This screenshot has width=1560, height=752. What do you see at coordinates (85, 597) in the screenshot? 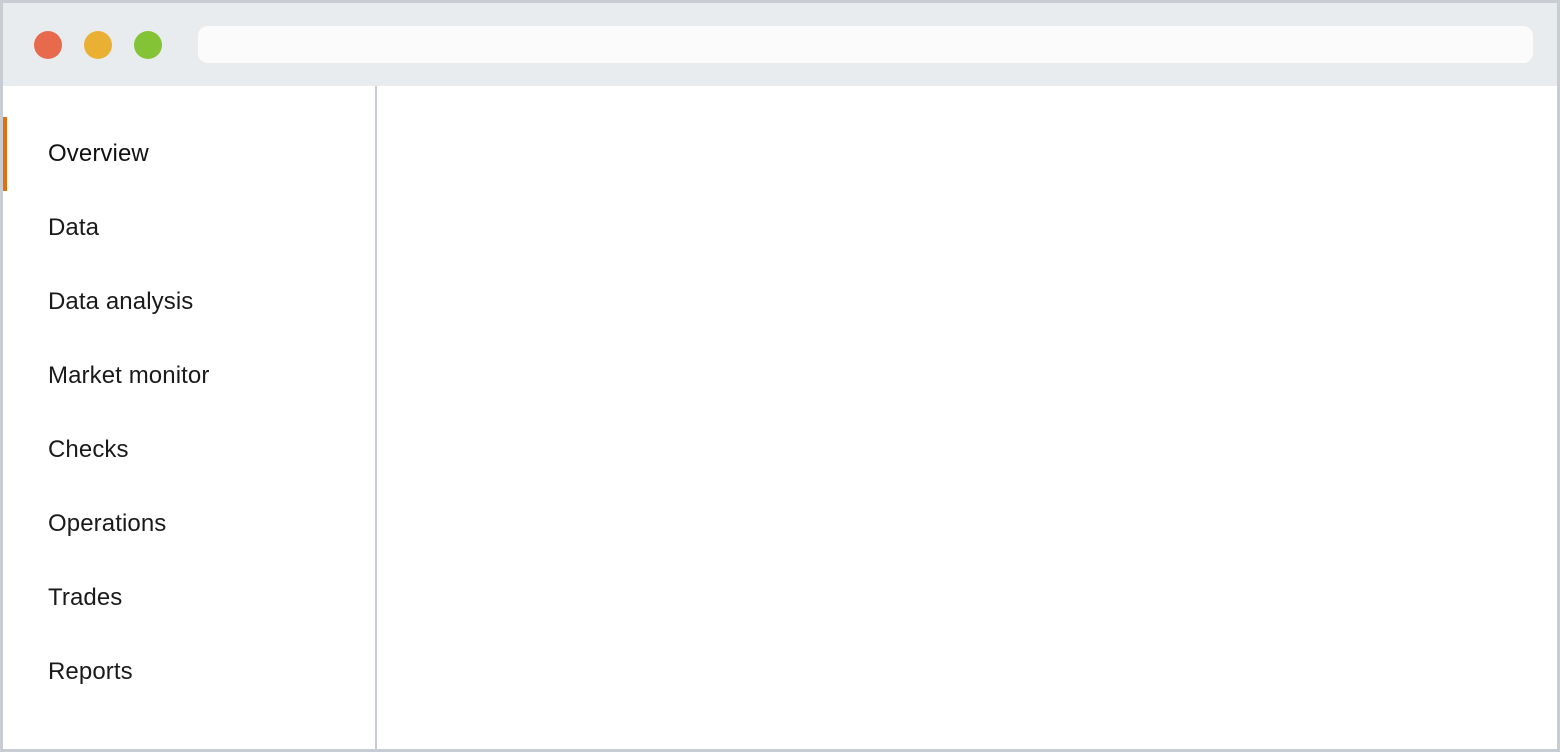
I see `sidebar-item-label: Trades` at bounding box center [85, 597].